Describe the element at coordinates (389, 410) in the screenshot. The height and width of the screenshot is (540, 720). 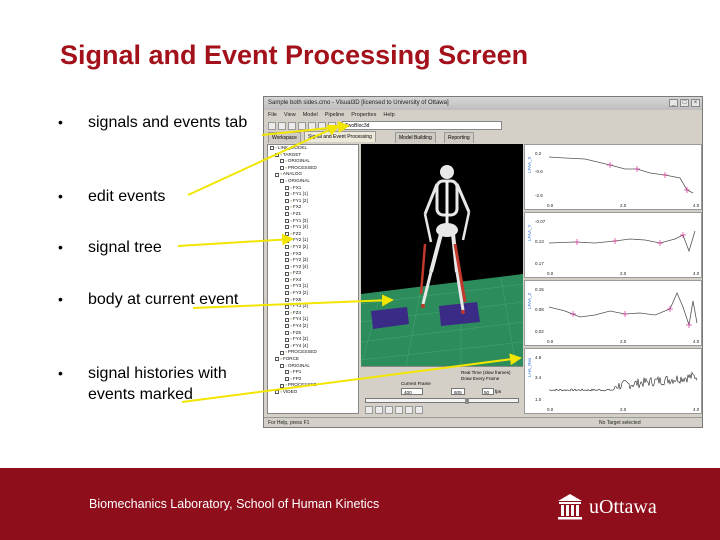
I see `play-icon` at that location.